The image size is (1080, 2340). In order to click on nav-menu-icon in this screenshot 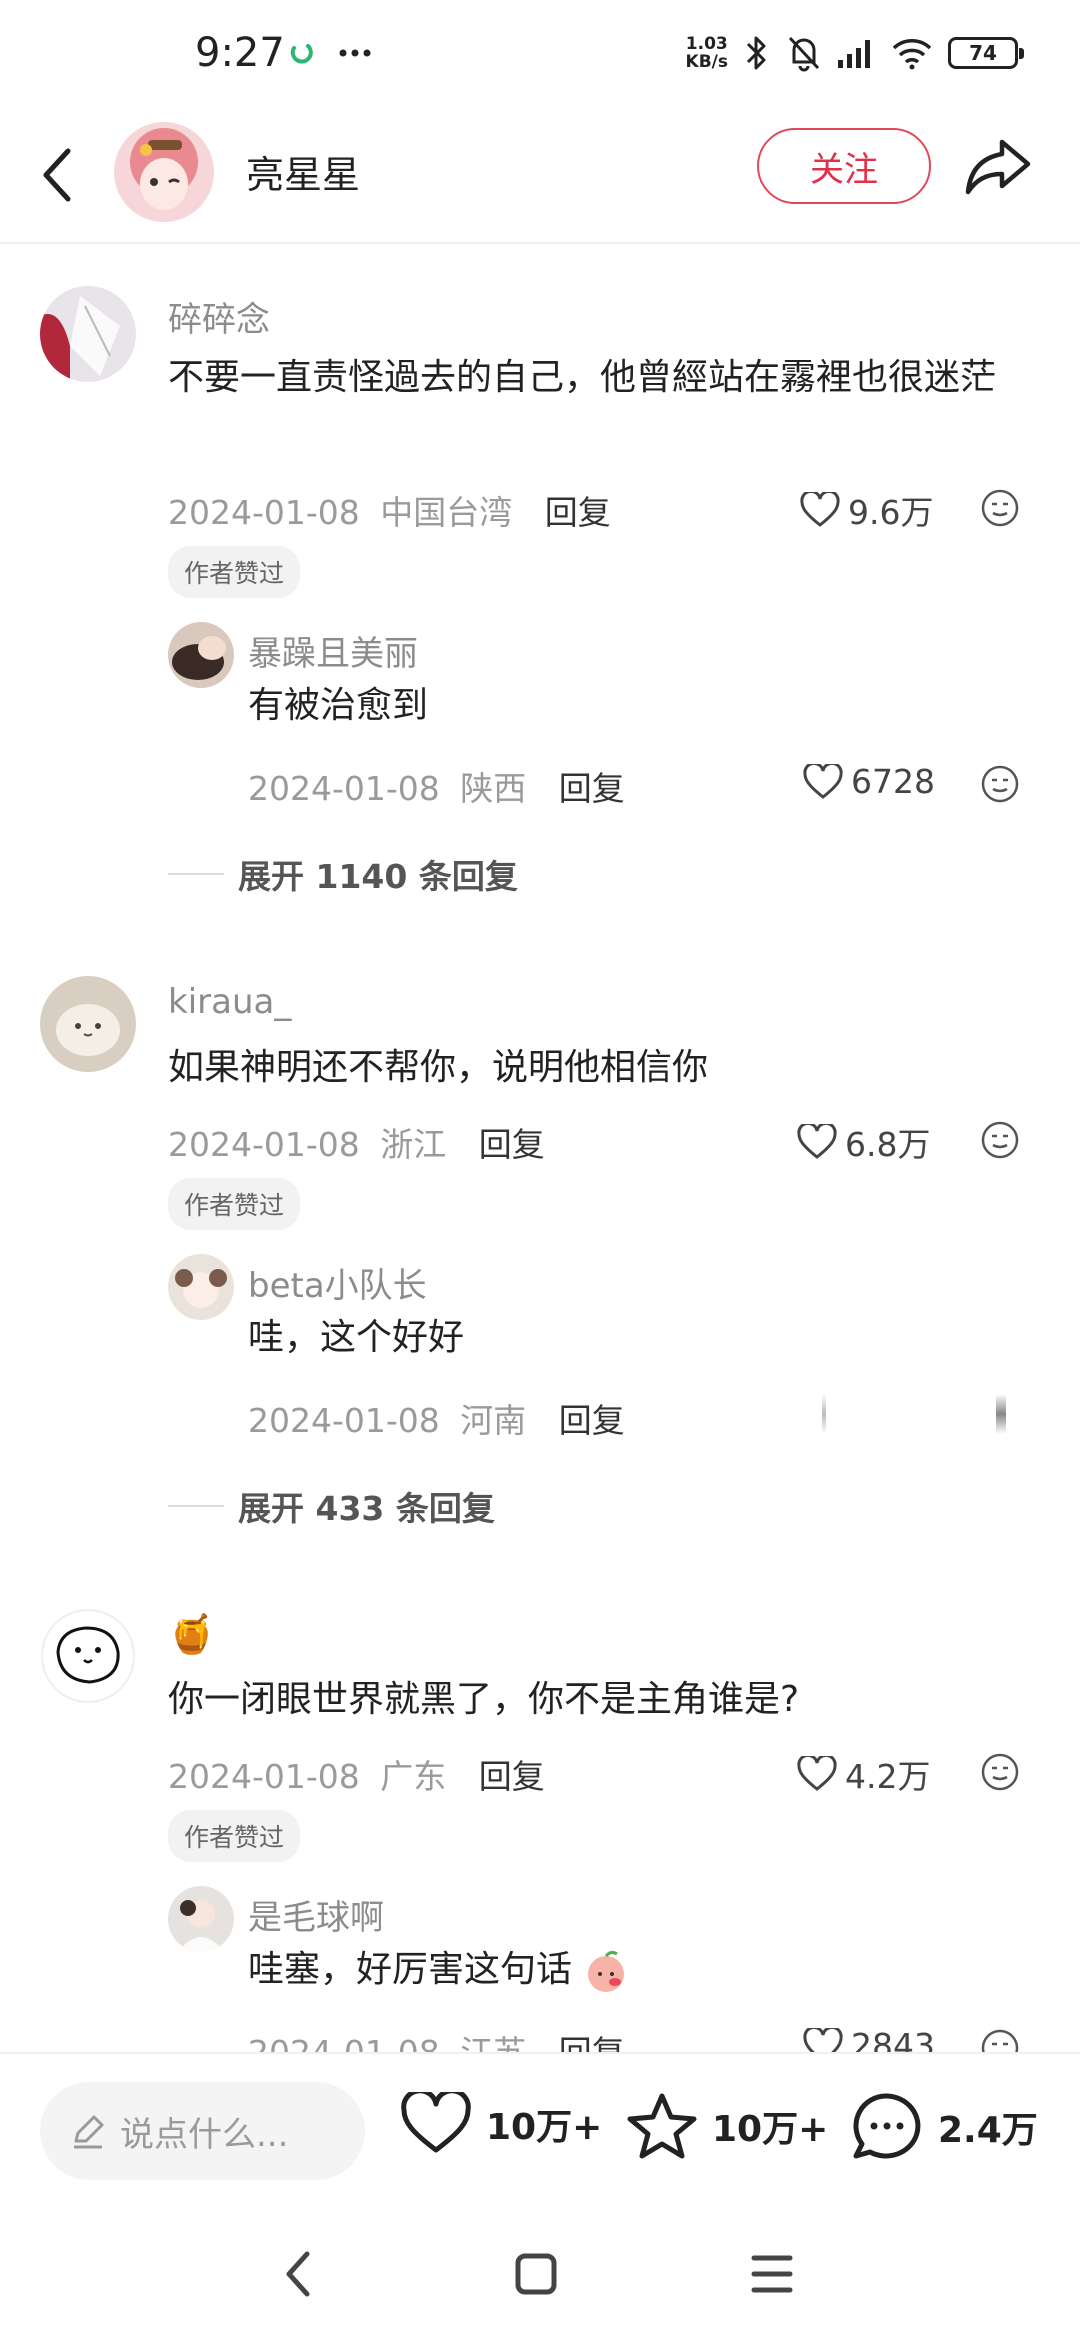, I will do `click(772, 2274)`.